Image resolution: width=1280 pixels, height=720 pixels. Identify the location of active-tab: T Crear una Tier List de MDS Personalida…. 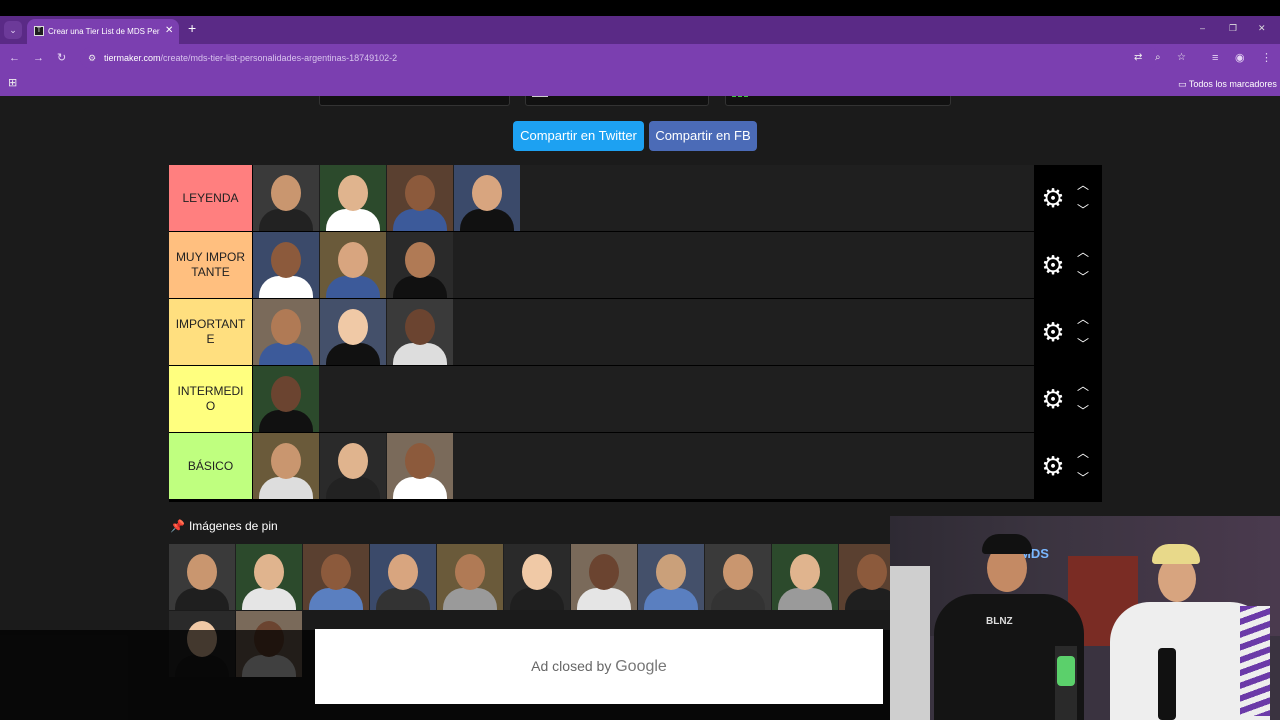
(103, 31).